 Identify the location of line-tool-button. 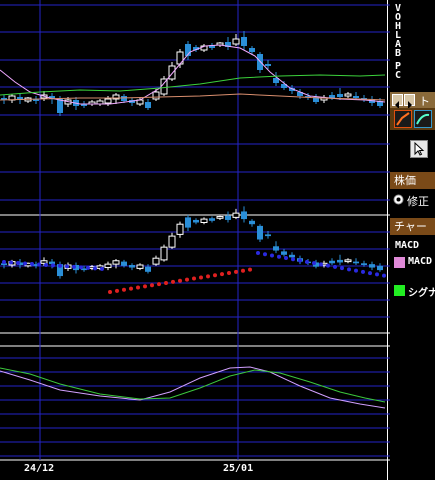
(423, 119).